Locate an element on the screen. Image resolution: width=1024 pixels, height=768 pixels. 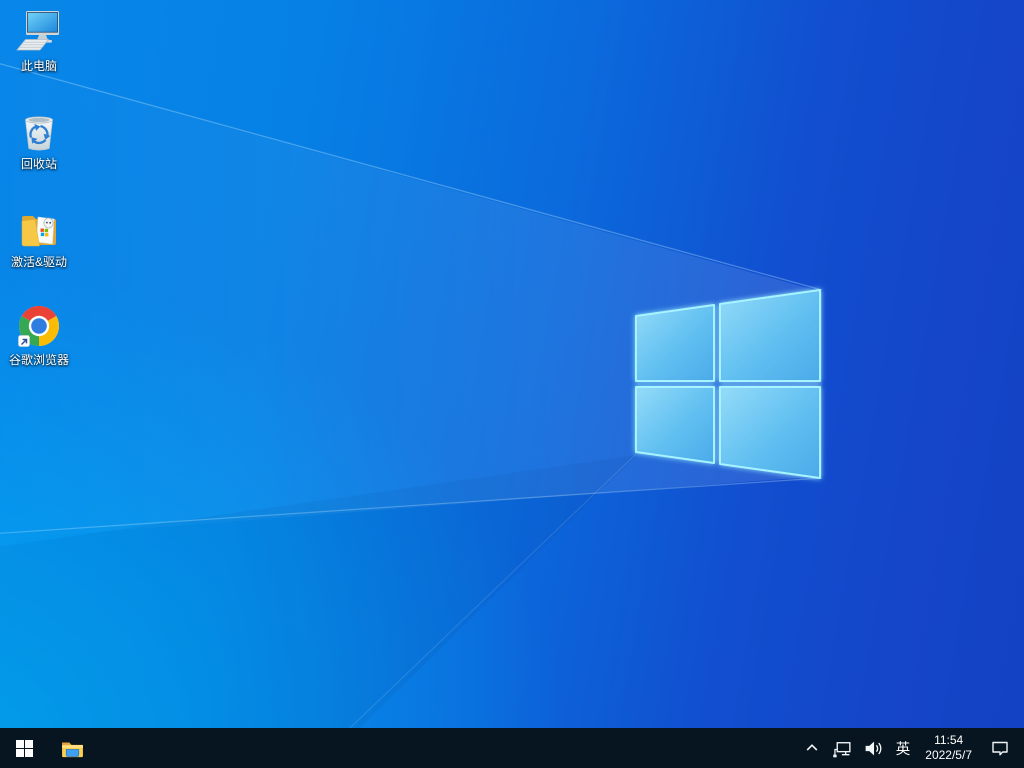
desktop-icon-recycle-bin: 回收站 is located at coordinates (39, 138).